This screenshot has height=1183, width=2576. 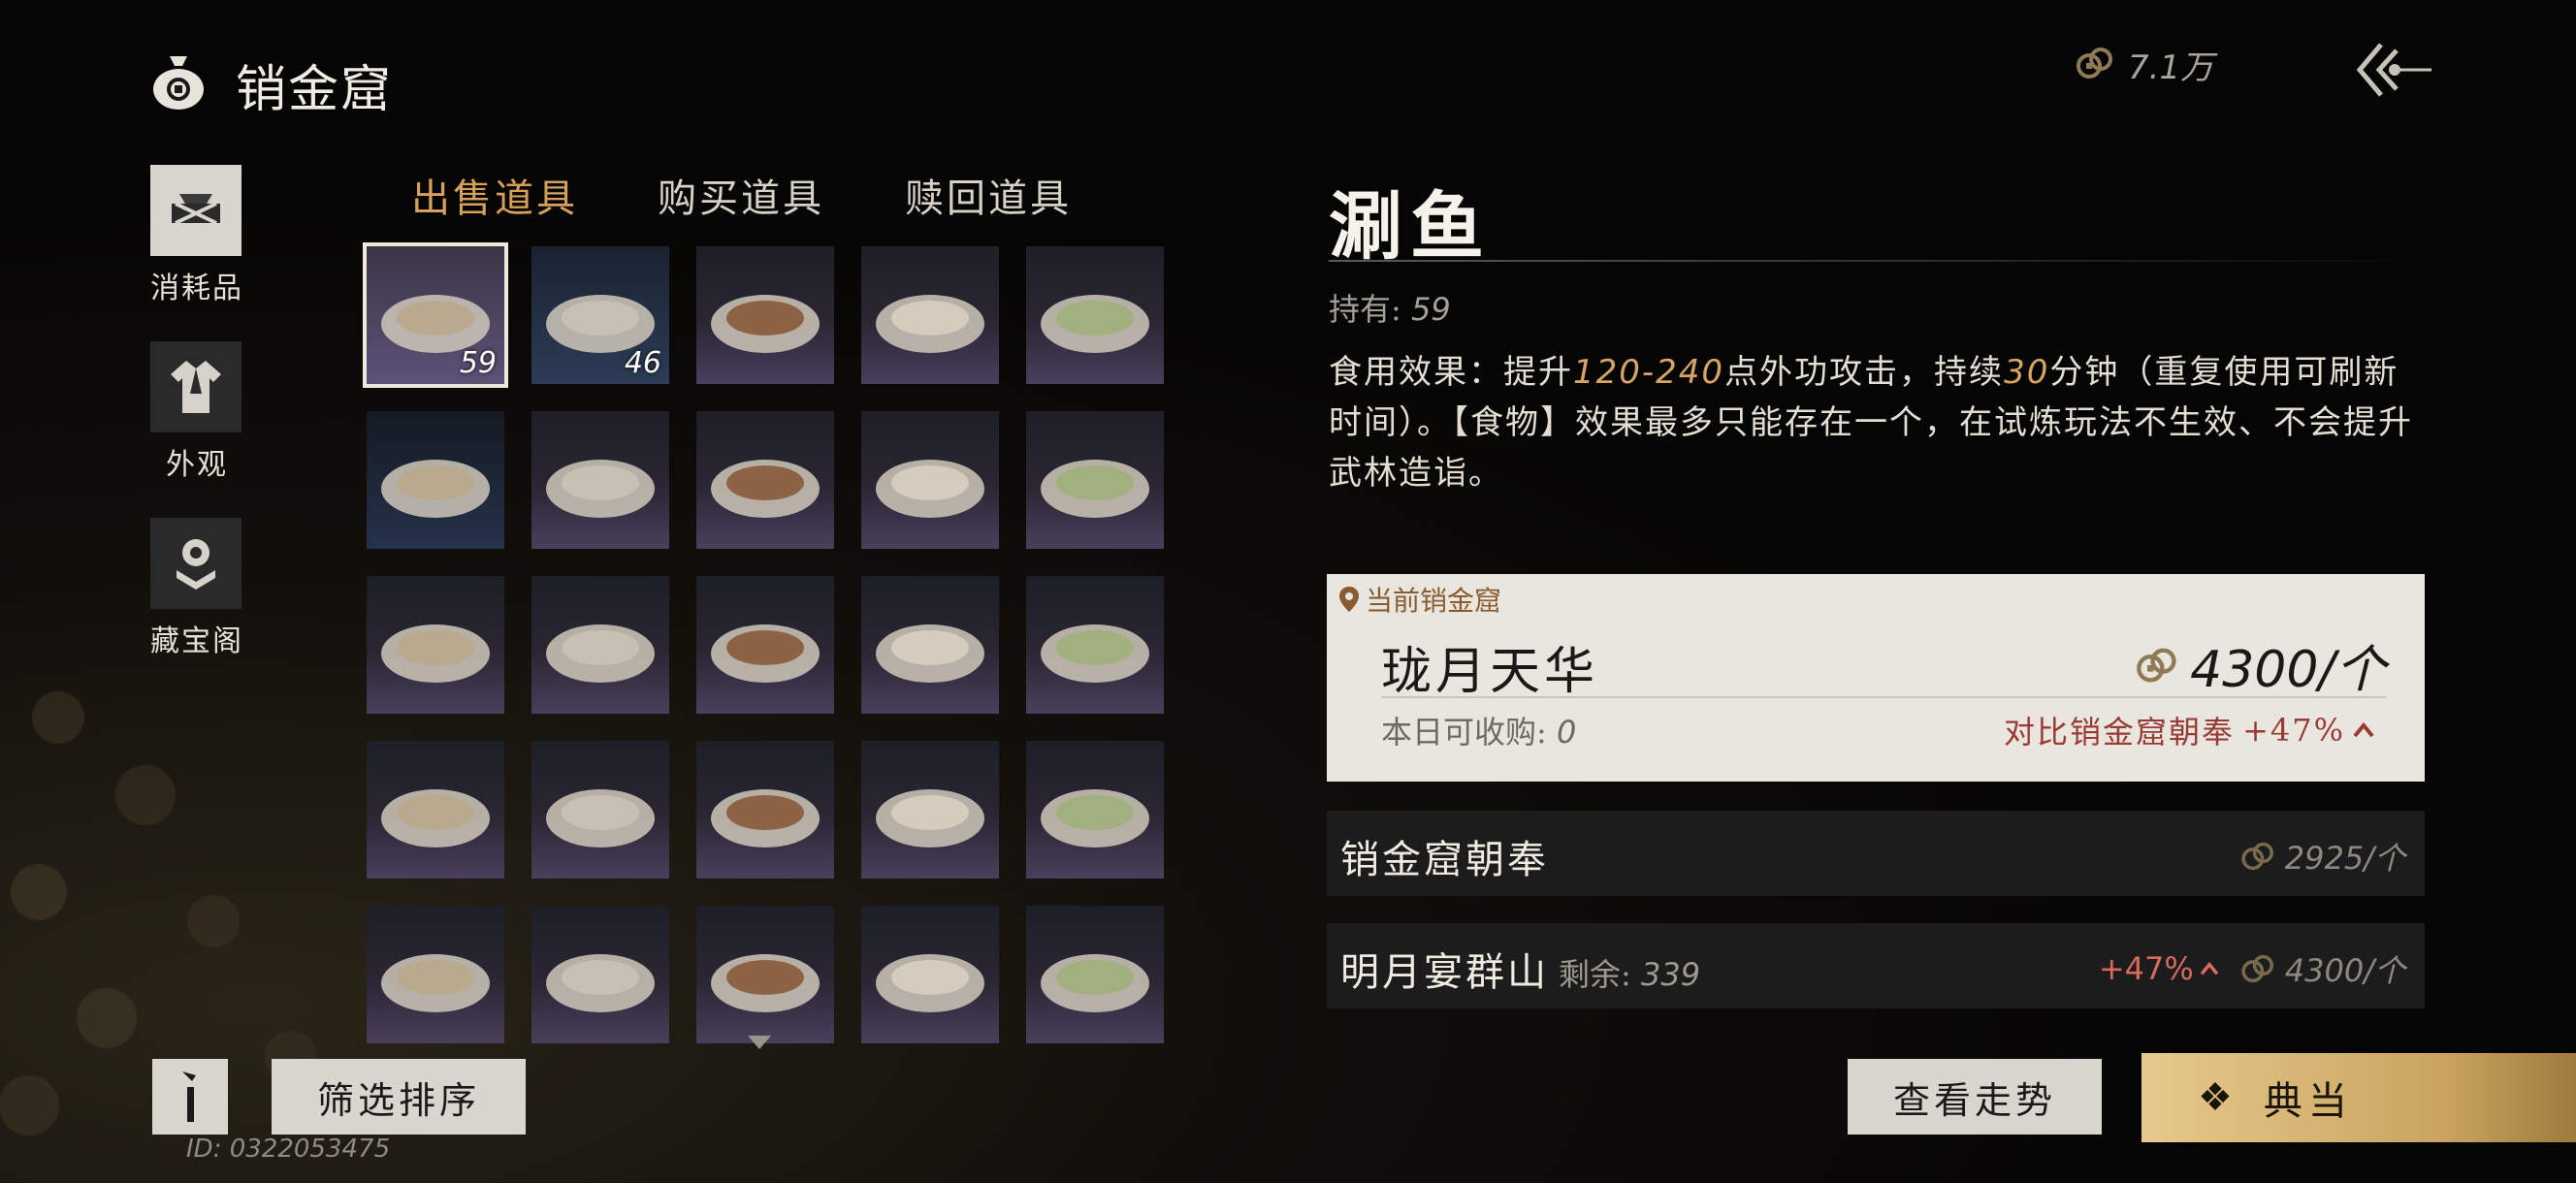 I want to click on held-count: 持有: 59, so click(x=1390, y=307).